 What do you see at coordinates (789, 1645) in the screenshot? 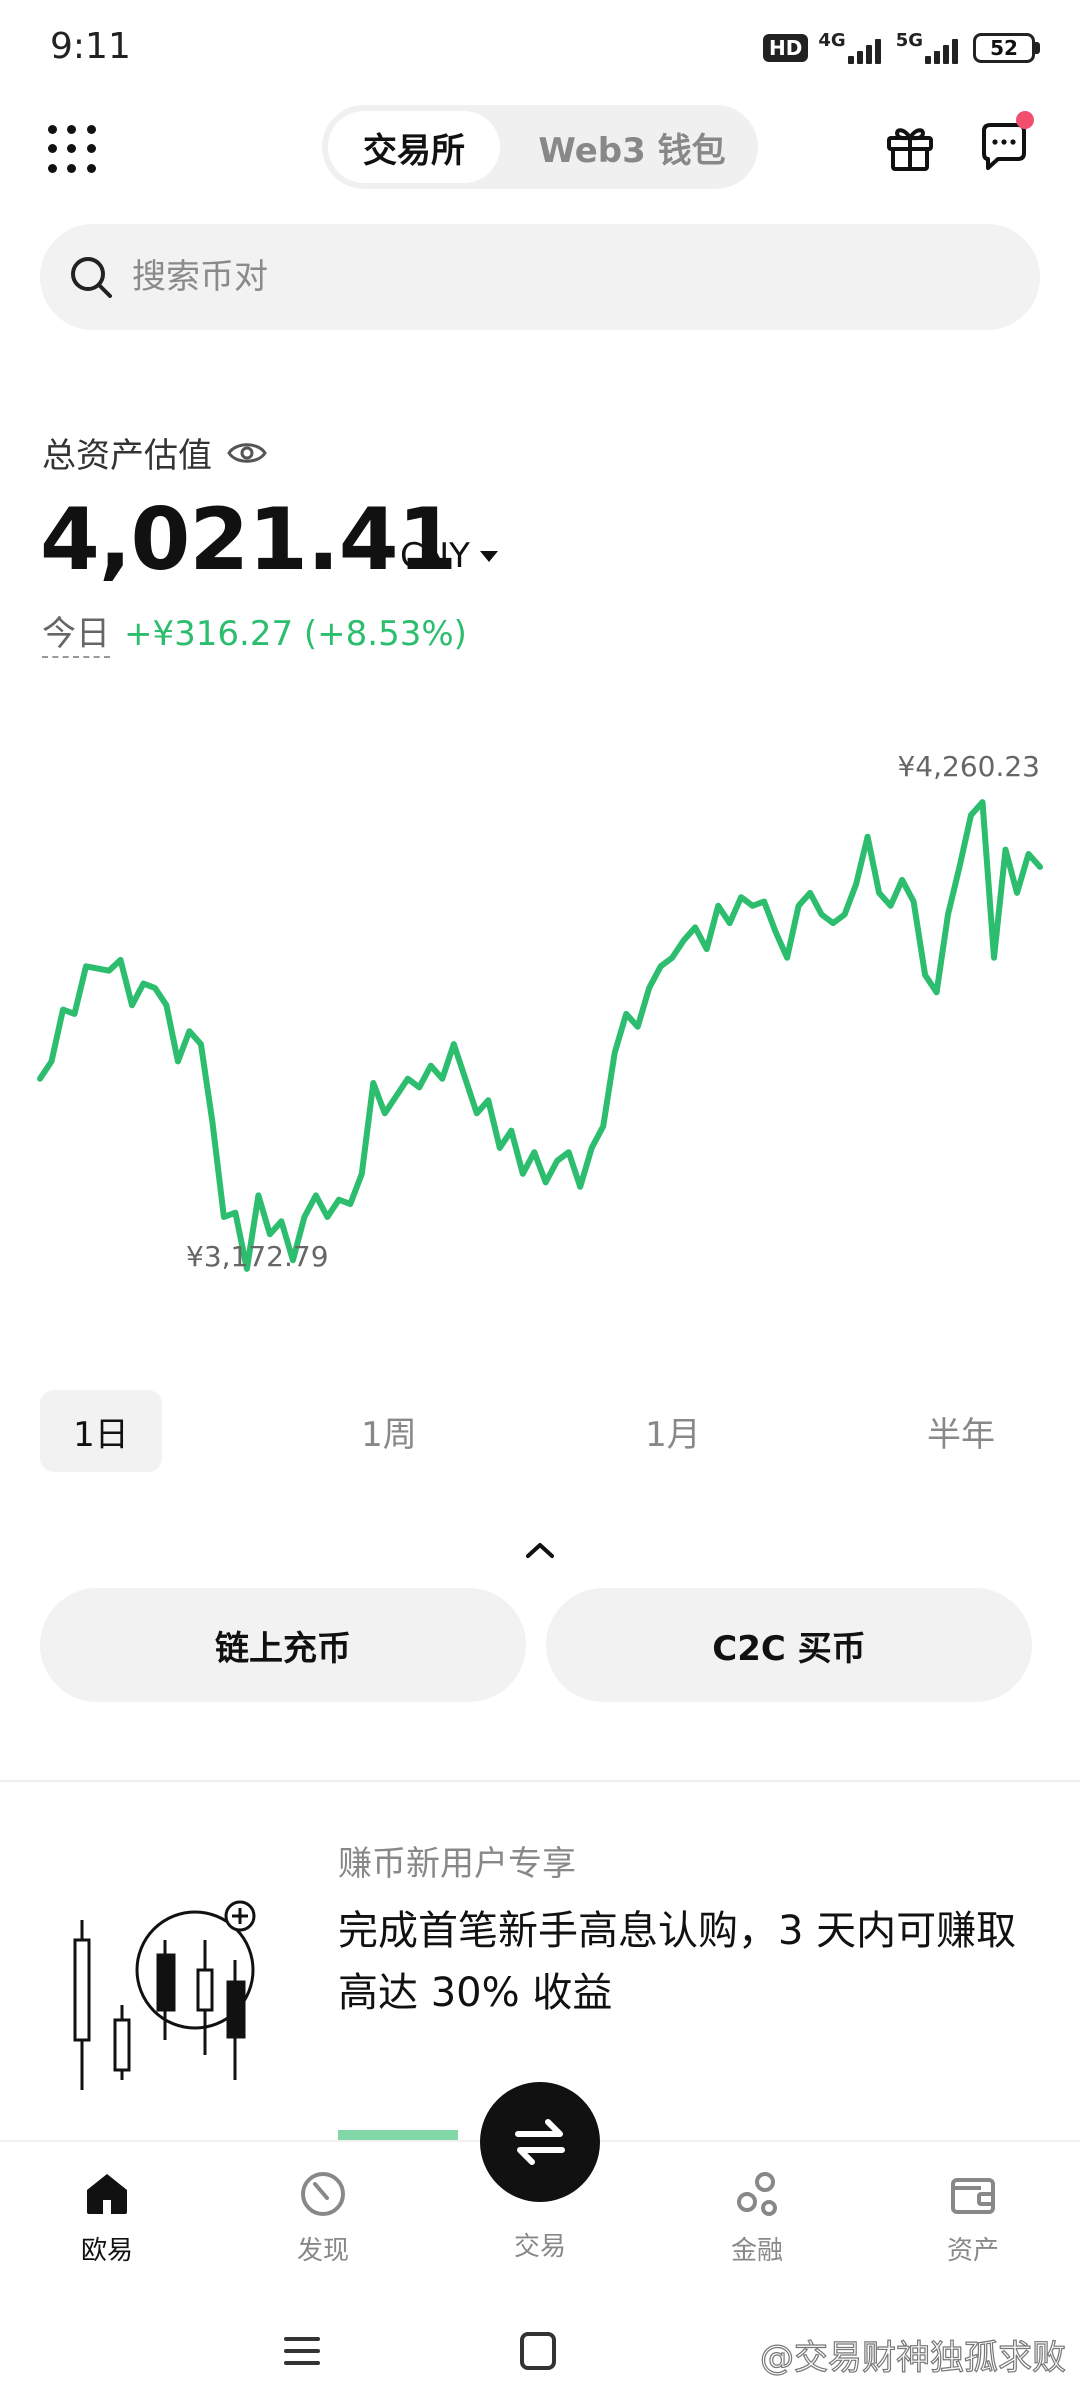
I see `c2c-buy-button: C2C 买币` at bounding box center [789, 1645].